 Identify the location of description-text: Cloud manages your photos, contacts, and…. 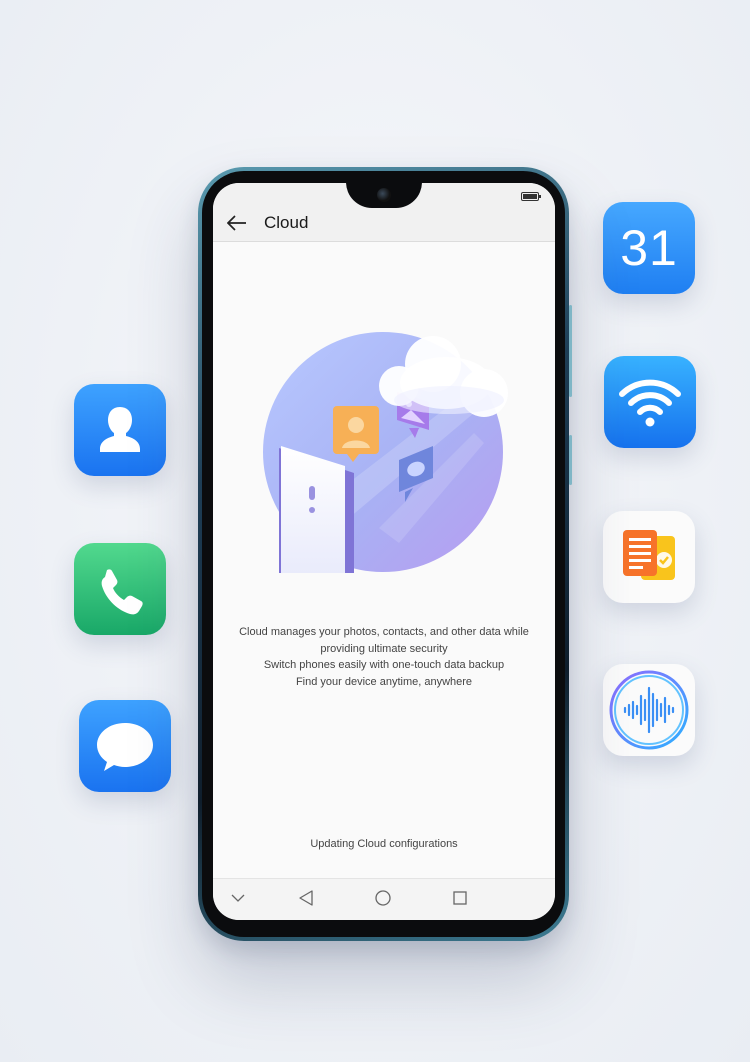
(384, 657).